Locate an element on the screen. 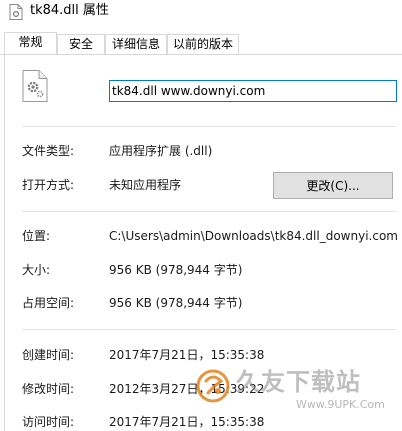 The image size is (402, 431). opens-with-label: 打开方式: is located at coordinates (48, 185).